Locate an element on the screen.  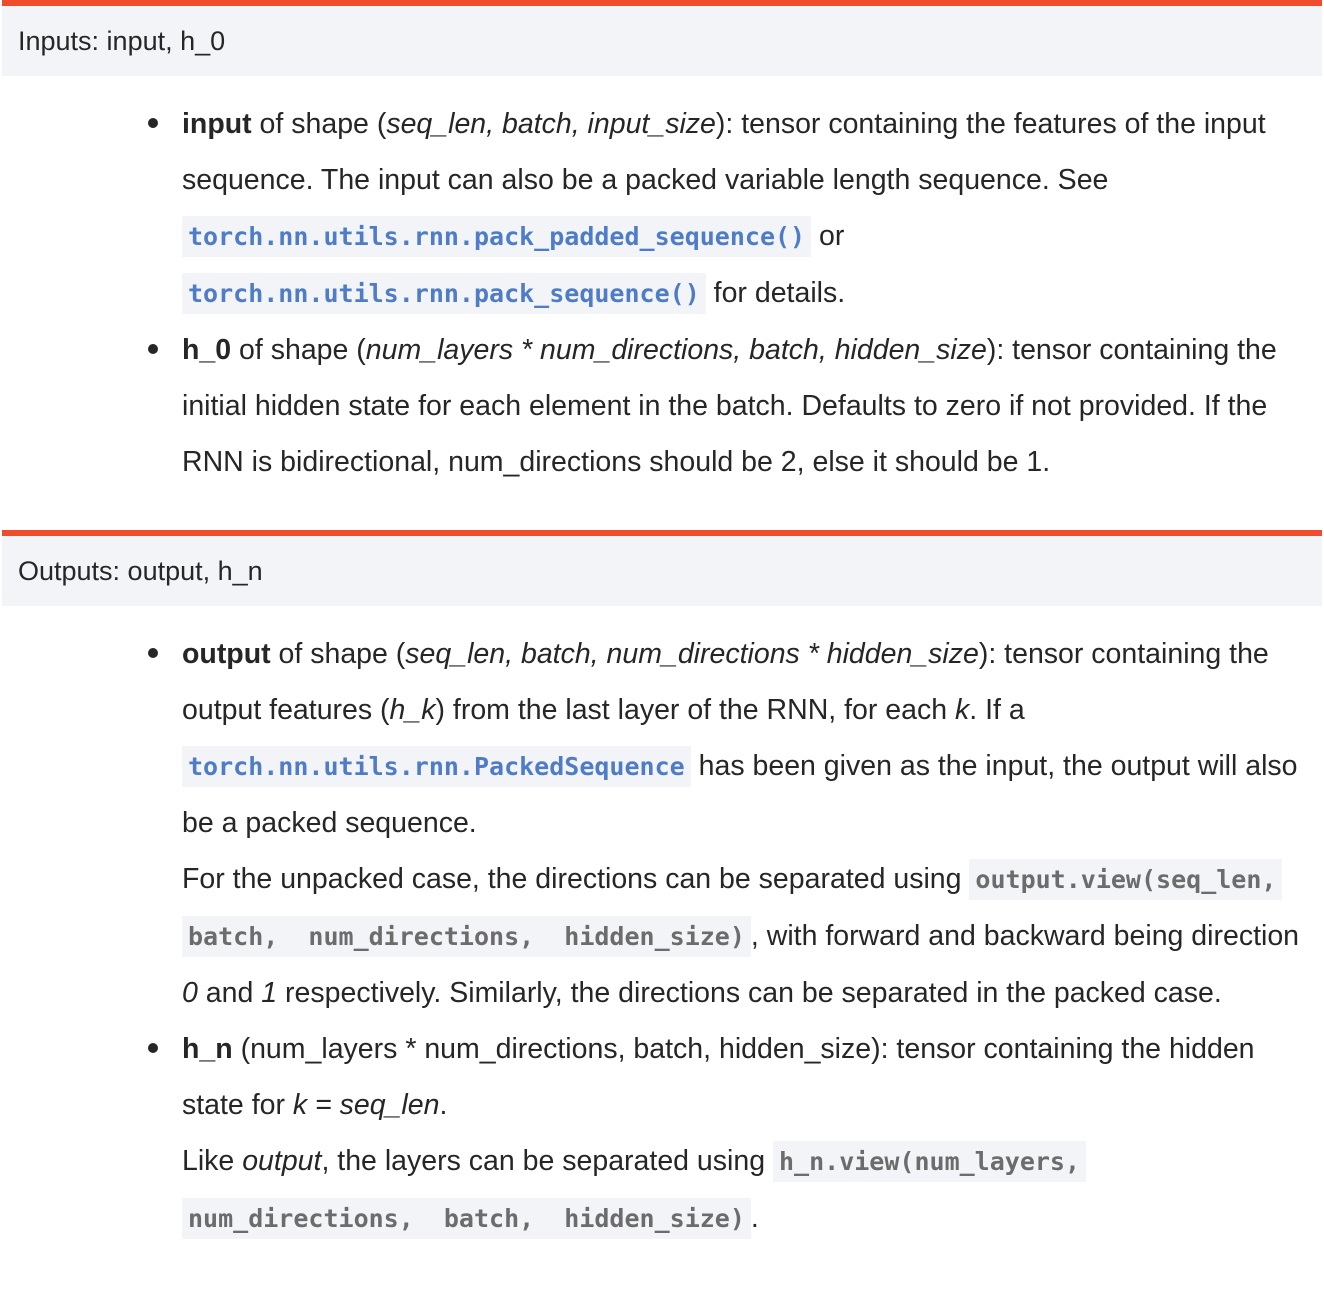
param-text: output features ( is located at coordinates (286, 710).